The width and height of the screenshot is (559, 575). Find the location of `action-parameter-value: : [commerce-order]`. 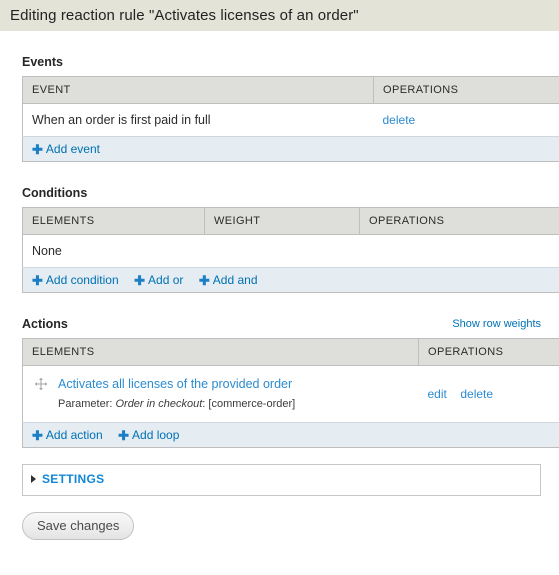

action-parameter-value: : [commerce-order] is located at coordinates (249, 404).